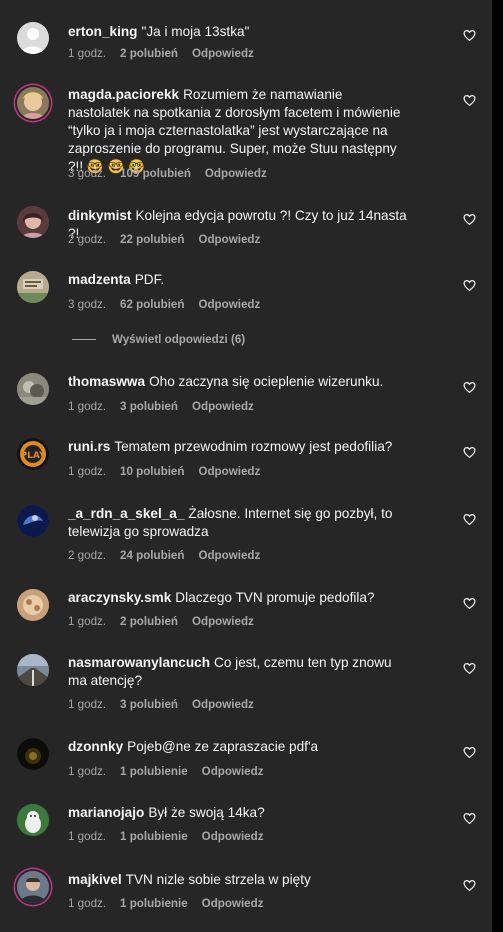 The width and height of the screenshot is (503, 932). I want to click on comment-username: dzonnky, so click(95, 746).